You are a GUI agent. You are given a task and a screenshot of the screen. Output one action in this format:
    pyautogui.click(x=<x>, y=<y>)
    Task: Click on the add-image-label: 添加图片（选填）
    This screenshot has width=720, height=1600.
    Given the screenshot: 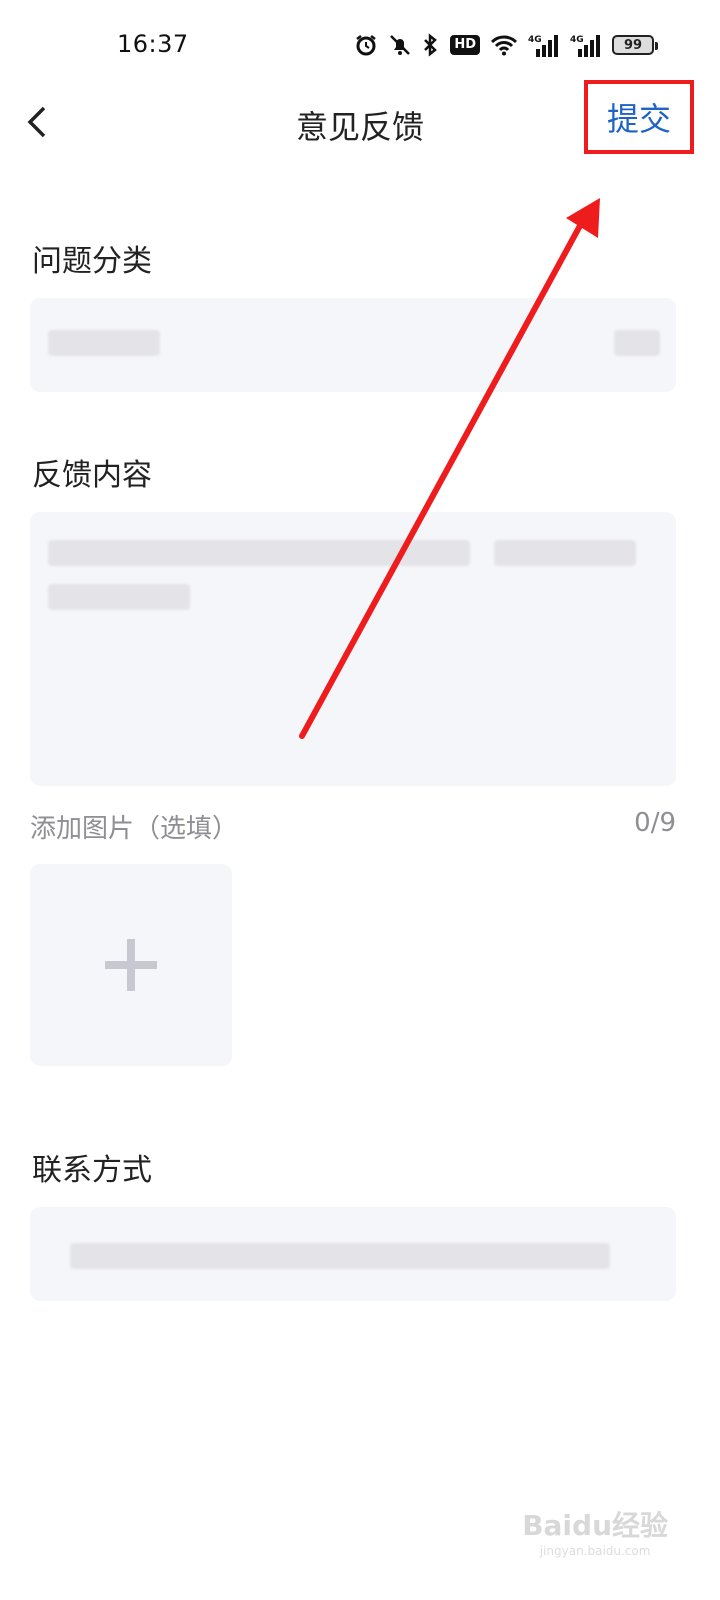 What is the action you would take?
    pyautogui.click(x=134, y=829)
    